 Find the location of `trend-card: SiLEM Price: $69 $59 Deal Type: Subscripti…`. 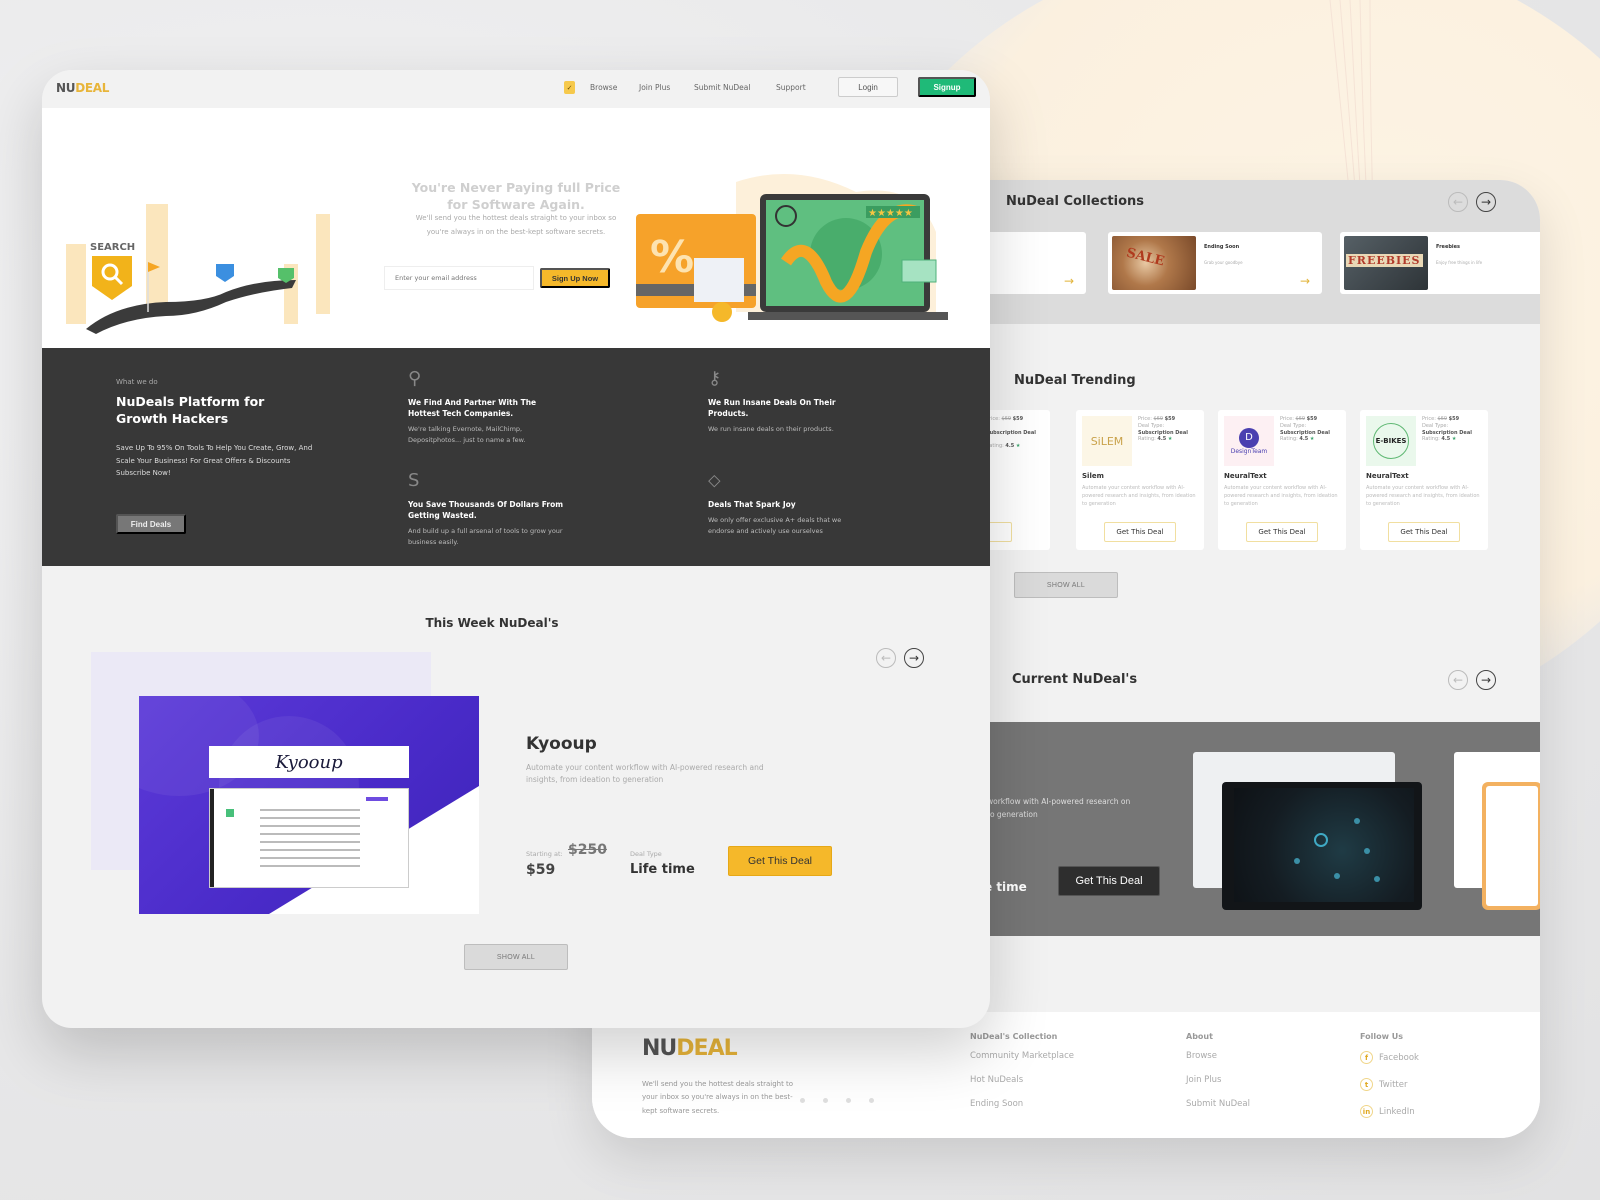

trend-card: SiLEM Price: $69 $59 Deal Type: Subscripti… is located at coordinates (1140, 480).